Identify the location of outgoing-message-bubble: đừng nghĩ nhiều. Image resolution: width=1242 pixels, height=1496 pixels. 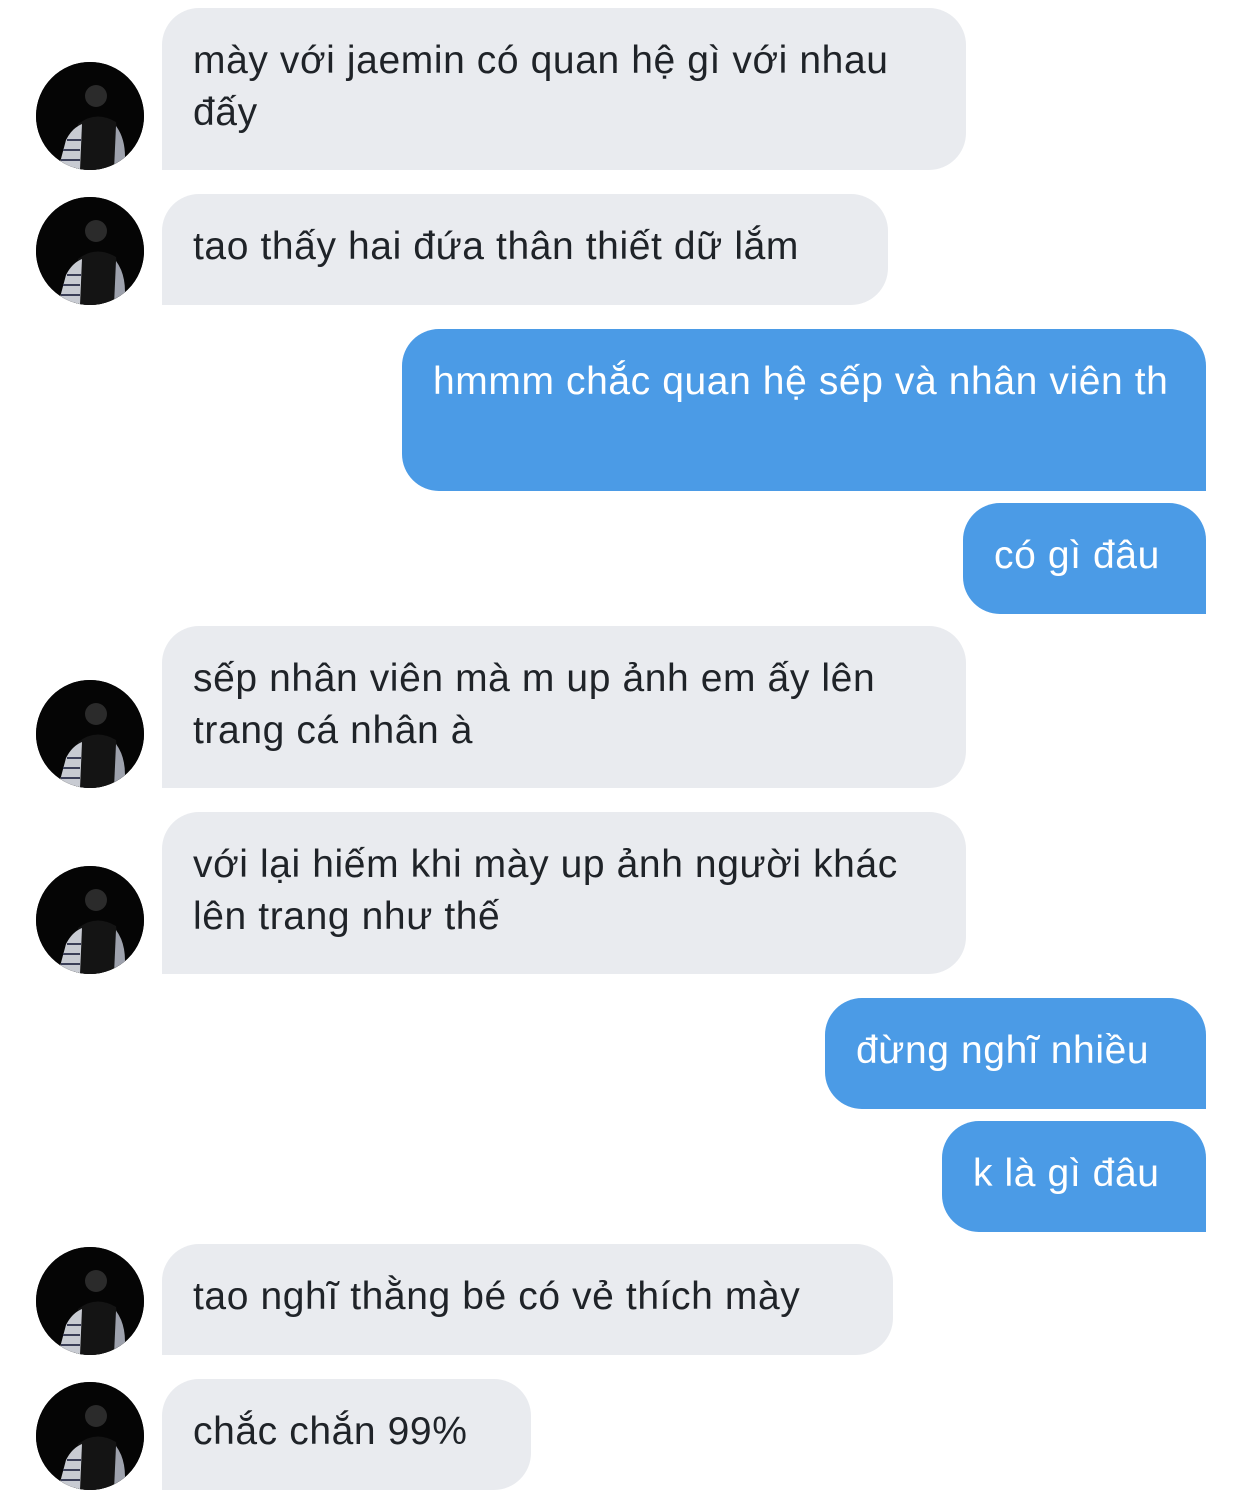
(1015, 1053).